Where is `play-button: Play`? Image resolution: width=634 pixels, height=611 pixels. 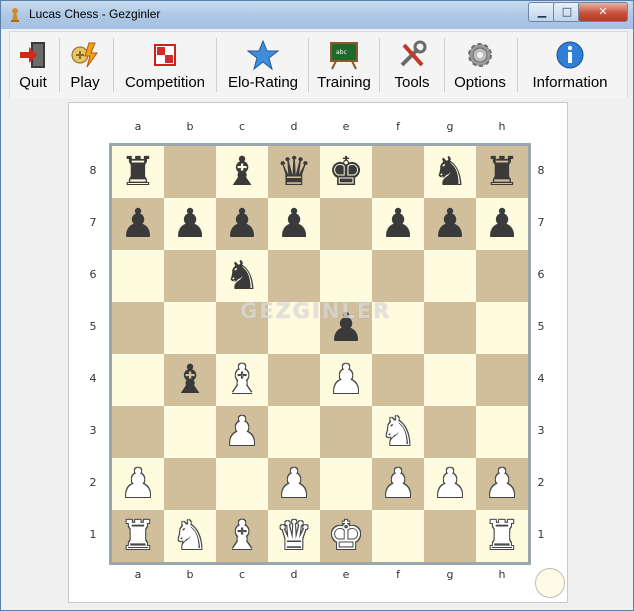
play-button: Play is located at coordinates (85, 64).